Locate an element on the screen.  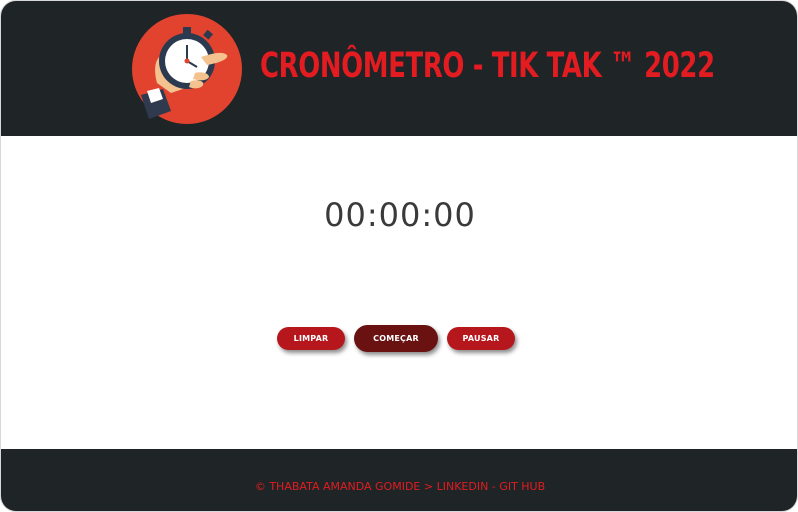
timer-display: 00:00:00 is located at coordinates (400, 215).